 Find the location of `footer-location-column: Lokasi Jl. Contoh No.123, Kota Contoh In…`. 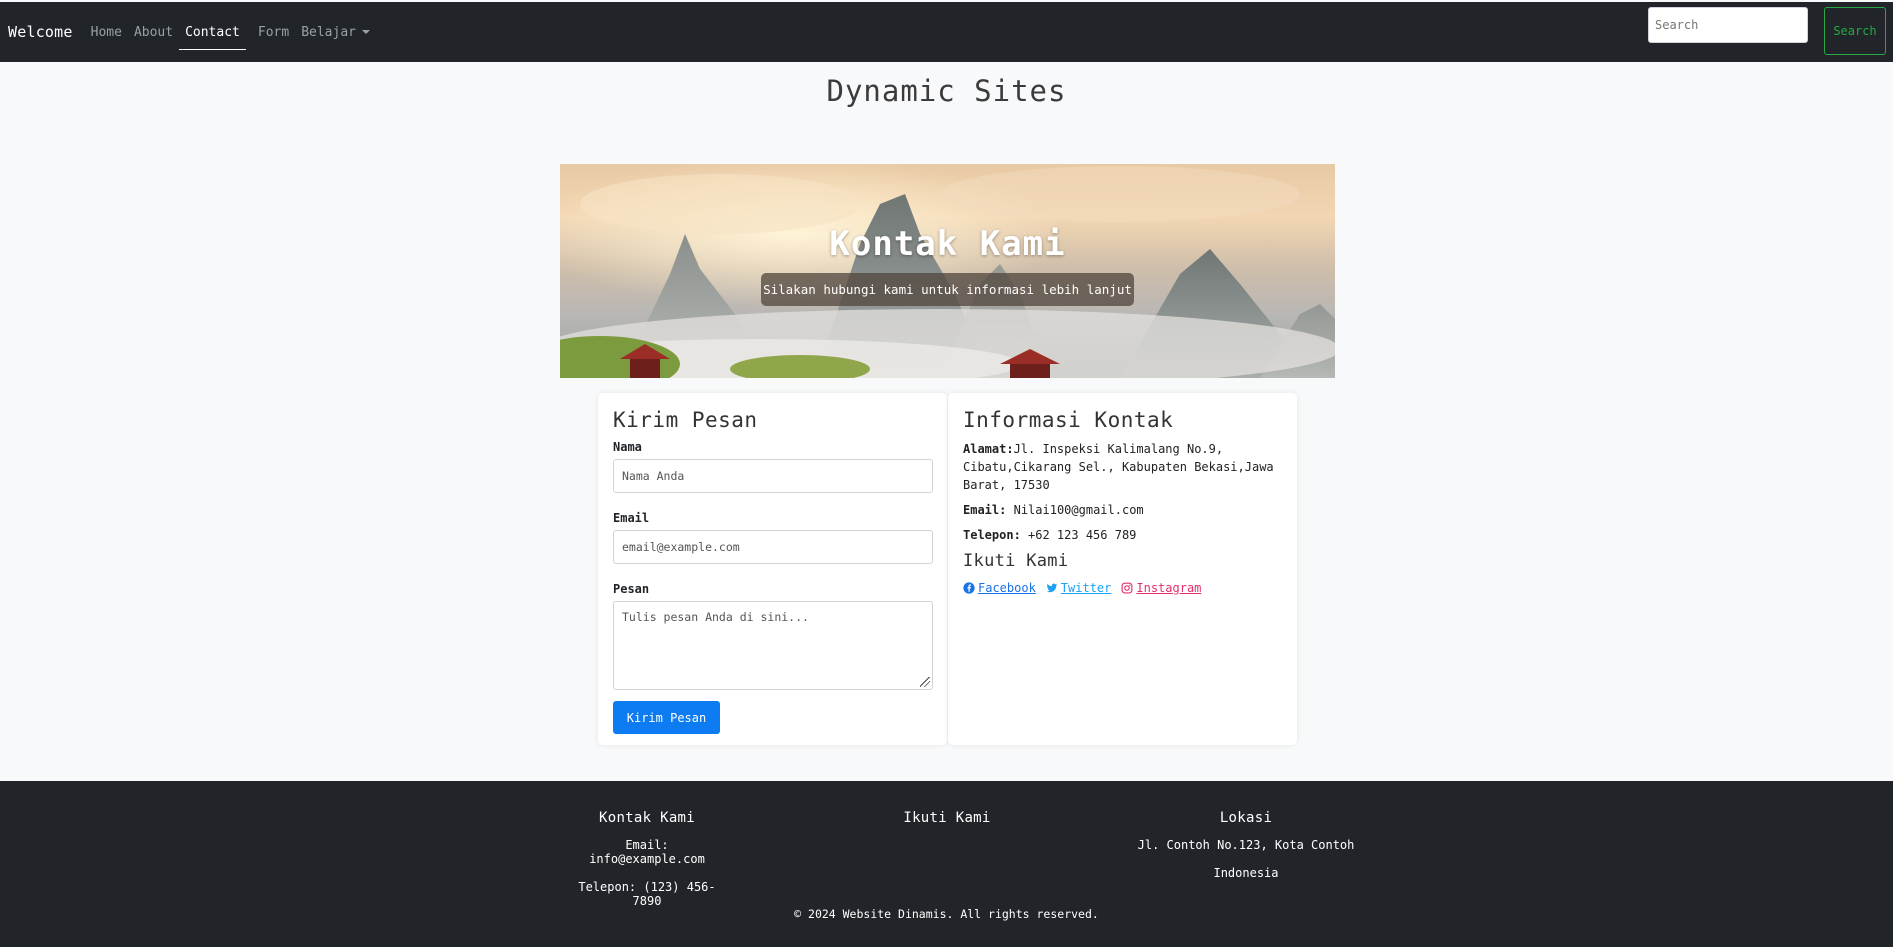

footer-location-column: Lokasi Jl. Contoh No.123, Kota Contoh In… is located at coordinates (1246, 852).